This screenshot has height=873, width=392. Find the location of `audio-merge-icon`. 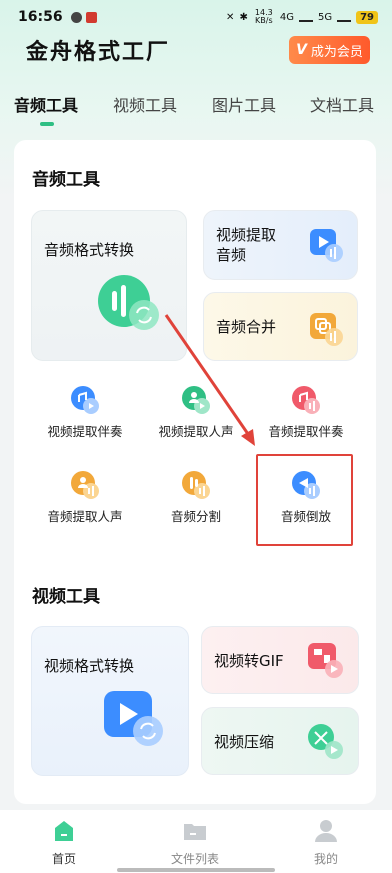

audio-merge-icon is located at coordinates (326, 329).